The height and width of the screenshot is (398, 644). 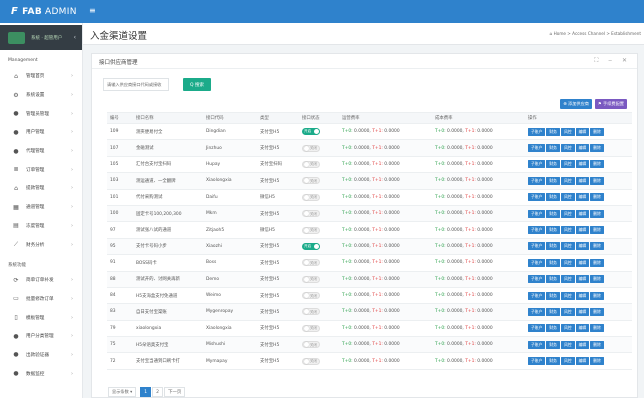 I want to click on sidebar-item: ● 用户管理 ›, so click(x=41, y=132).